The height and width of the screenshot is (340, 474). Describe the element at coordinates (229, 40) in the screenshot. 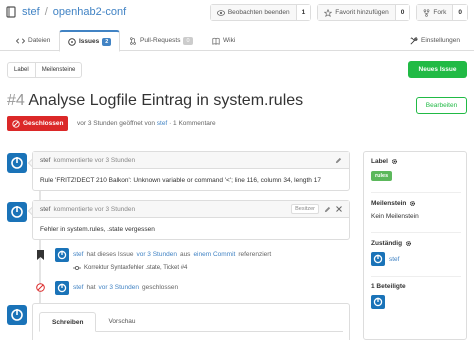

I see `tab-wiki-label: Wiki` at that location.